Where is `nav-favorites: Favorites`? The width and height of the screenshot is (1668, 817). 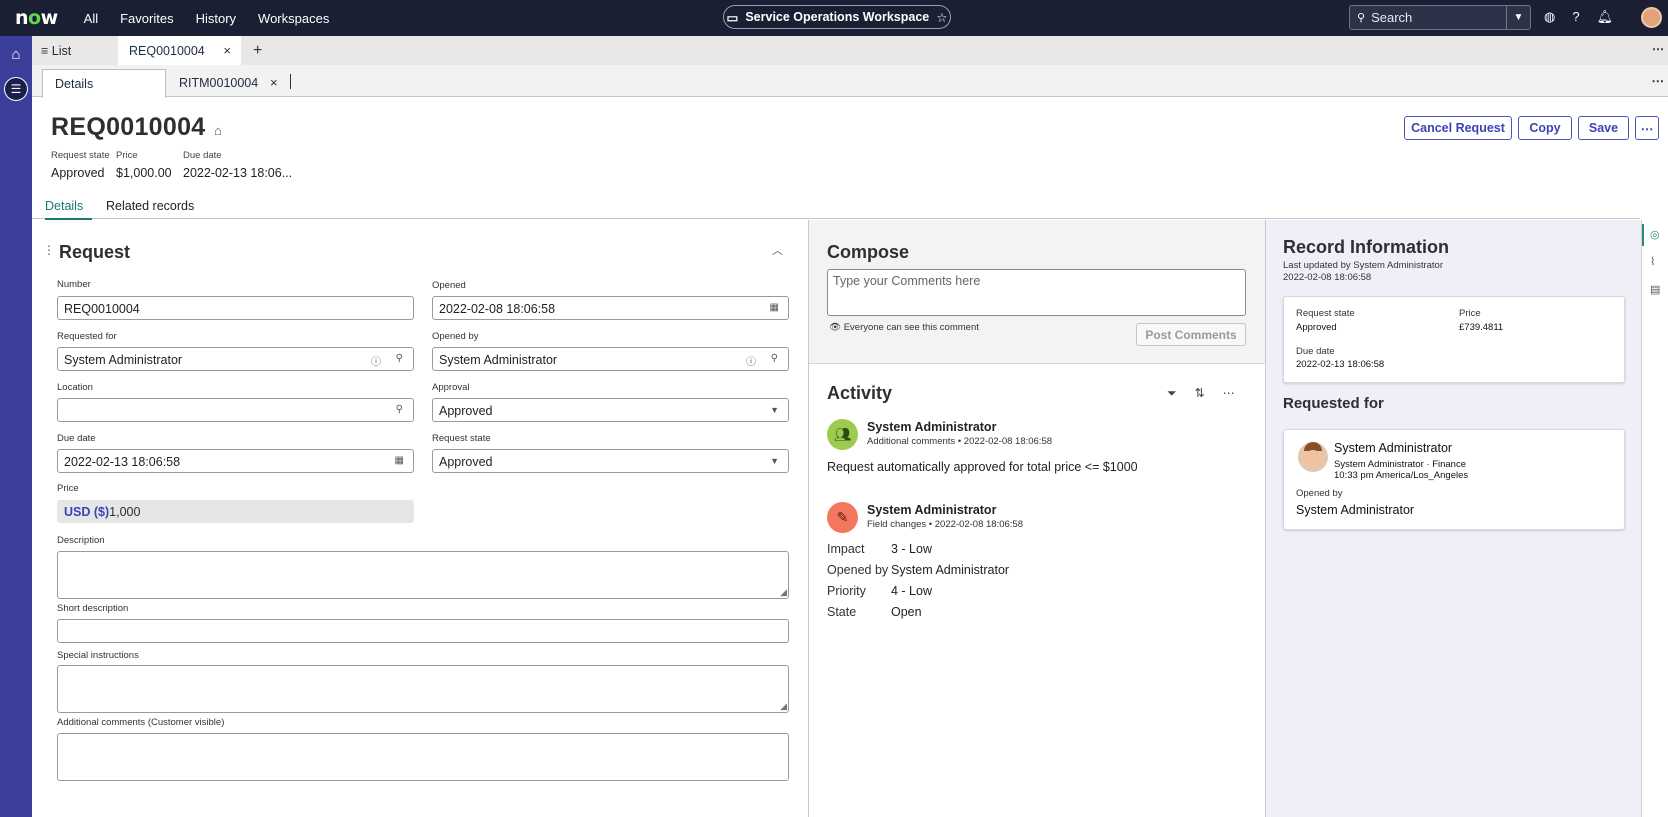
nav-favorites: Favorites is located at coordinates (146, 18).